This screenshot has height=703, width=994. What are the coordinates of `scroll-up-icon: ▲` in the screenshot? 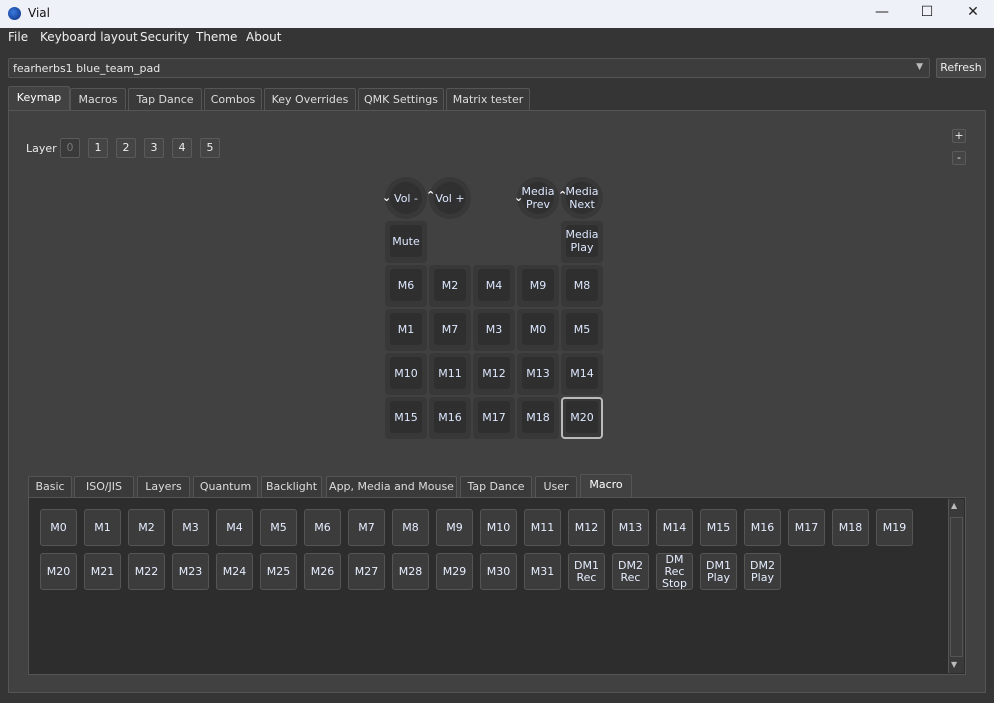 It's located at (954, 505).